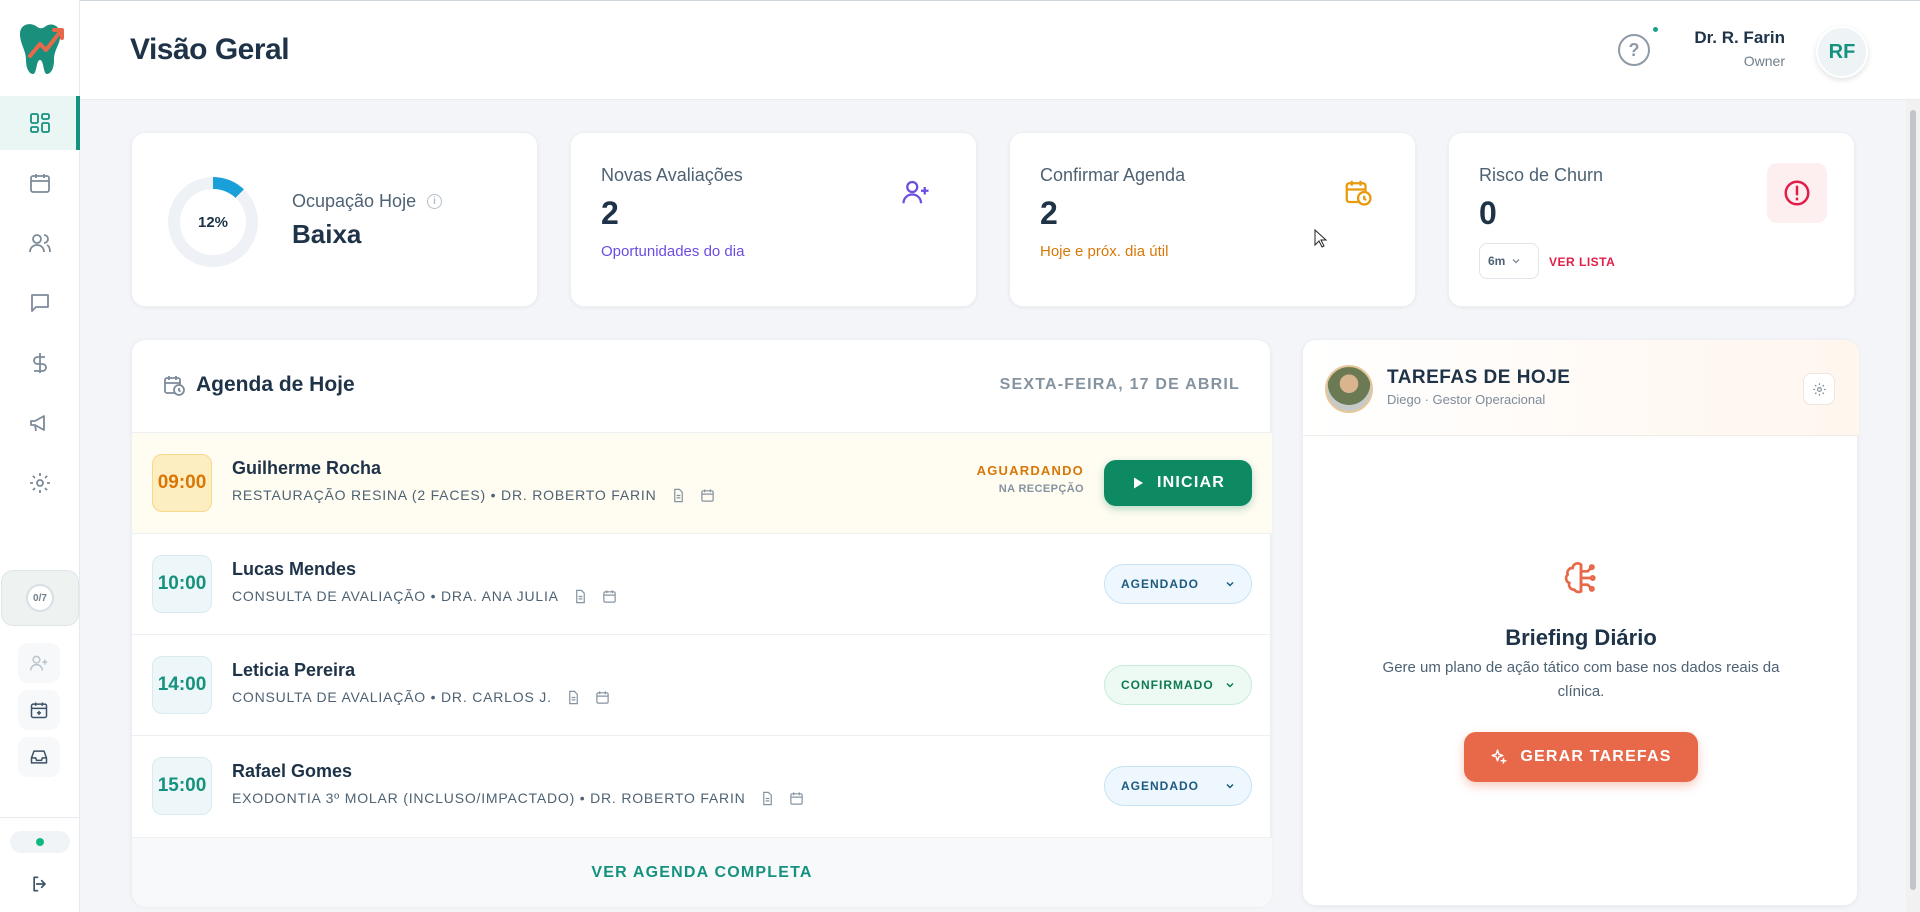  What do you see at coordinates (1000, 50) in the screenshot?
I see `top-header: Visão Geral ? Dr. R. Farin Owner RF` at bounding box center [1000, 50].